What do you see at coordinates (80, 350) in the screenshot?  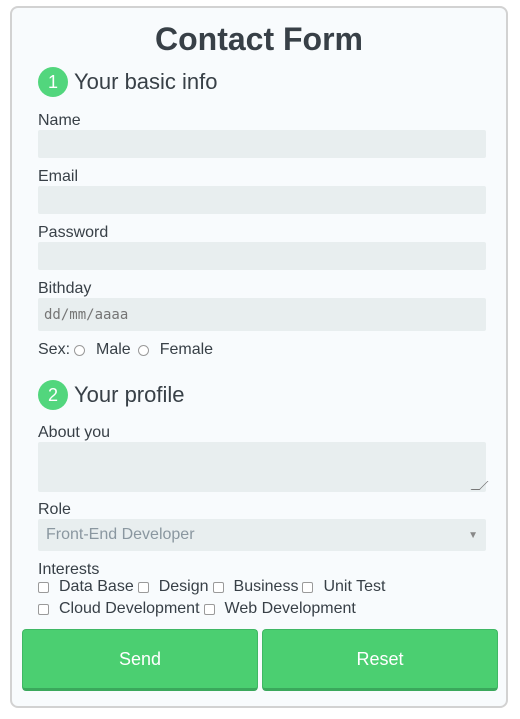 I see `male-radio` at bounding box center [80, 350].